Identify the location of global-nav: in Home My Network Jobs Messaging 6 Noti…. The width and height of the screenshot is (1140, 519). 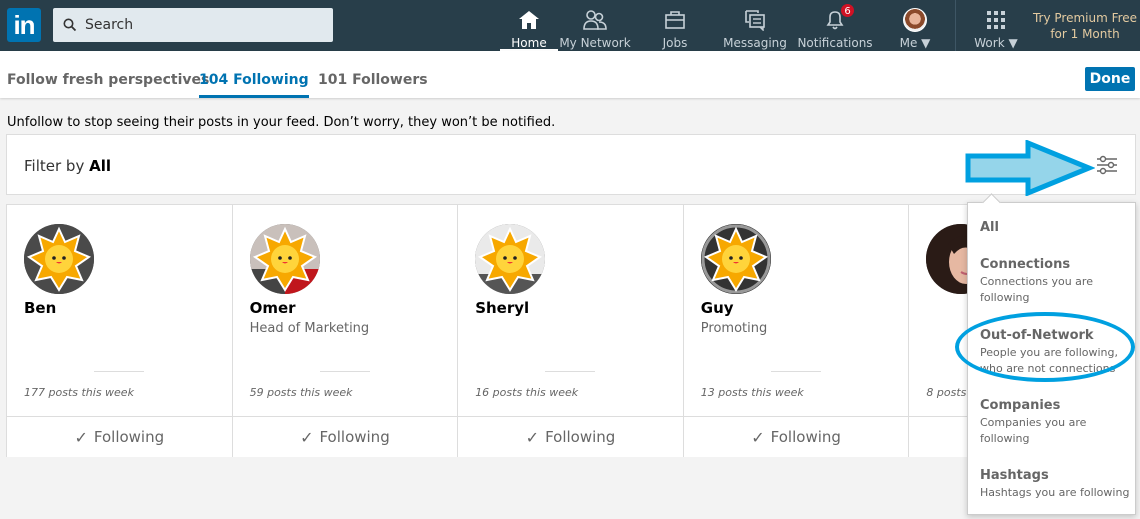
(570, 25).